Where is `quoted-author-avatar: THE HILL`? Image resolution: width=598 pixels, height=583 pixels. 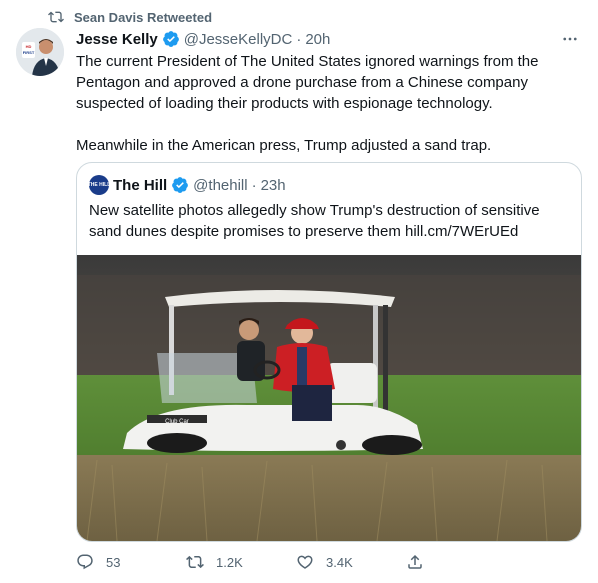
quoted-author-avatar: THE HILL is located at coordinates (99, 185).